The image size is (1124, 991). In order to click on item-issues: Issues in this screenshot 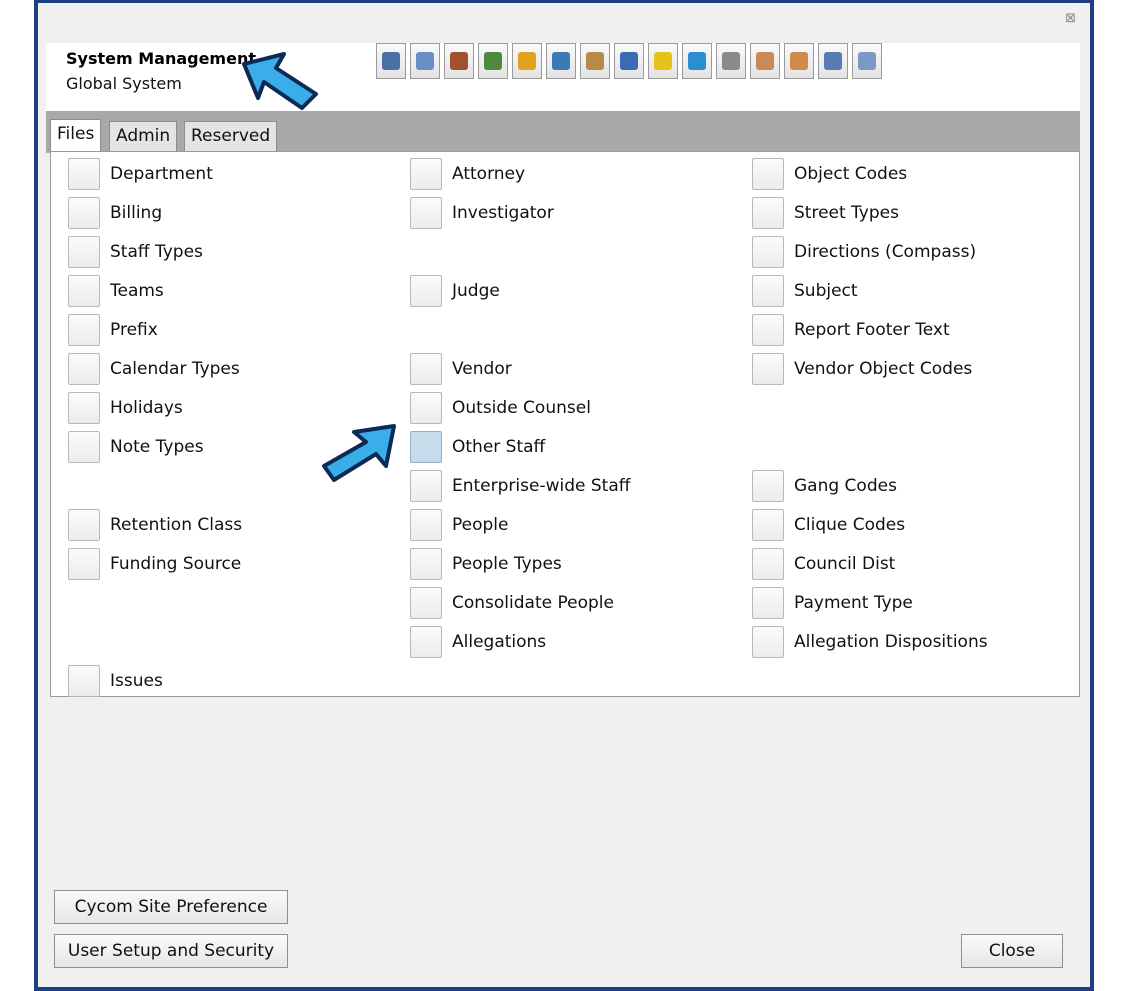, I will do `click(115, 681)`.